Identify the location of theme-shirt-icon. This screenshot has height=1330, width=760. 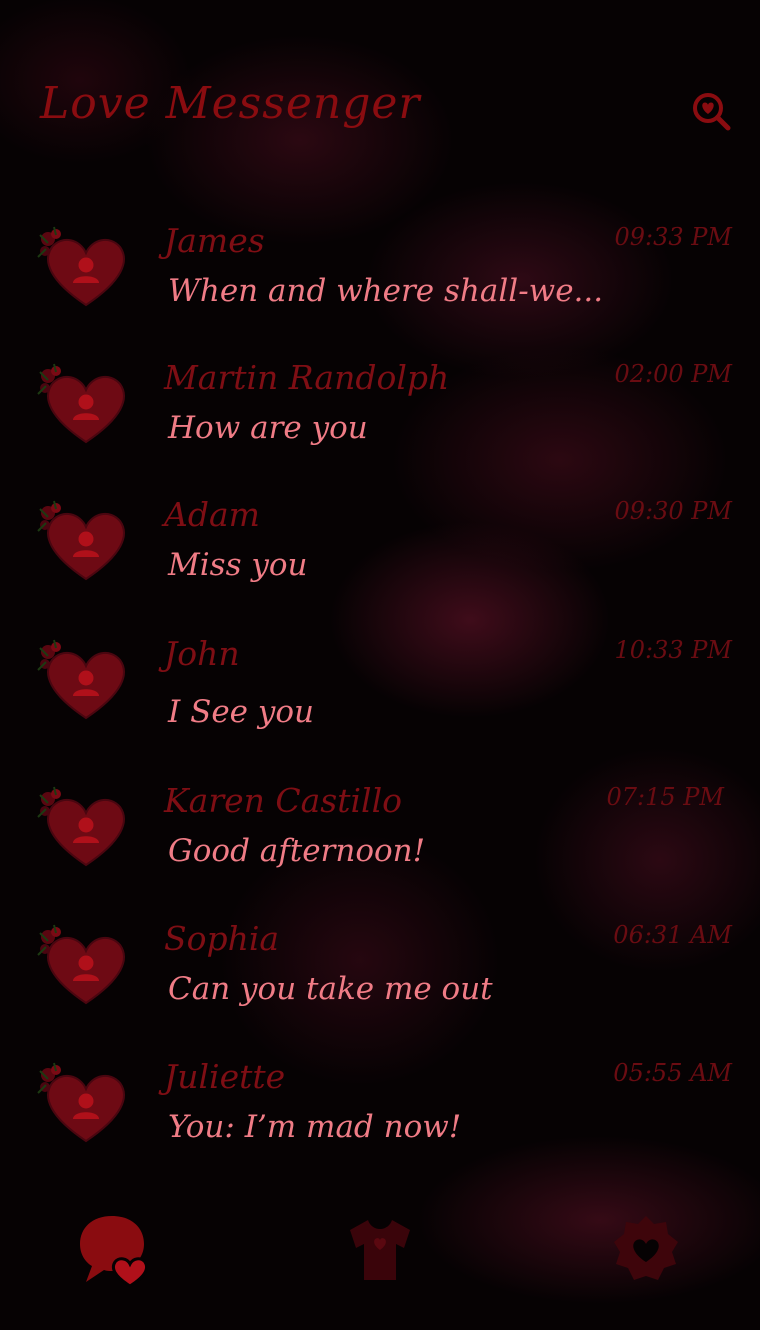
(380, 1250).